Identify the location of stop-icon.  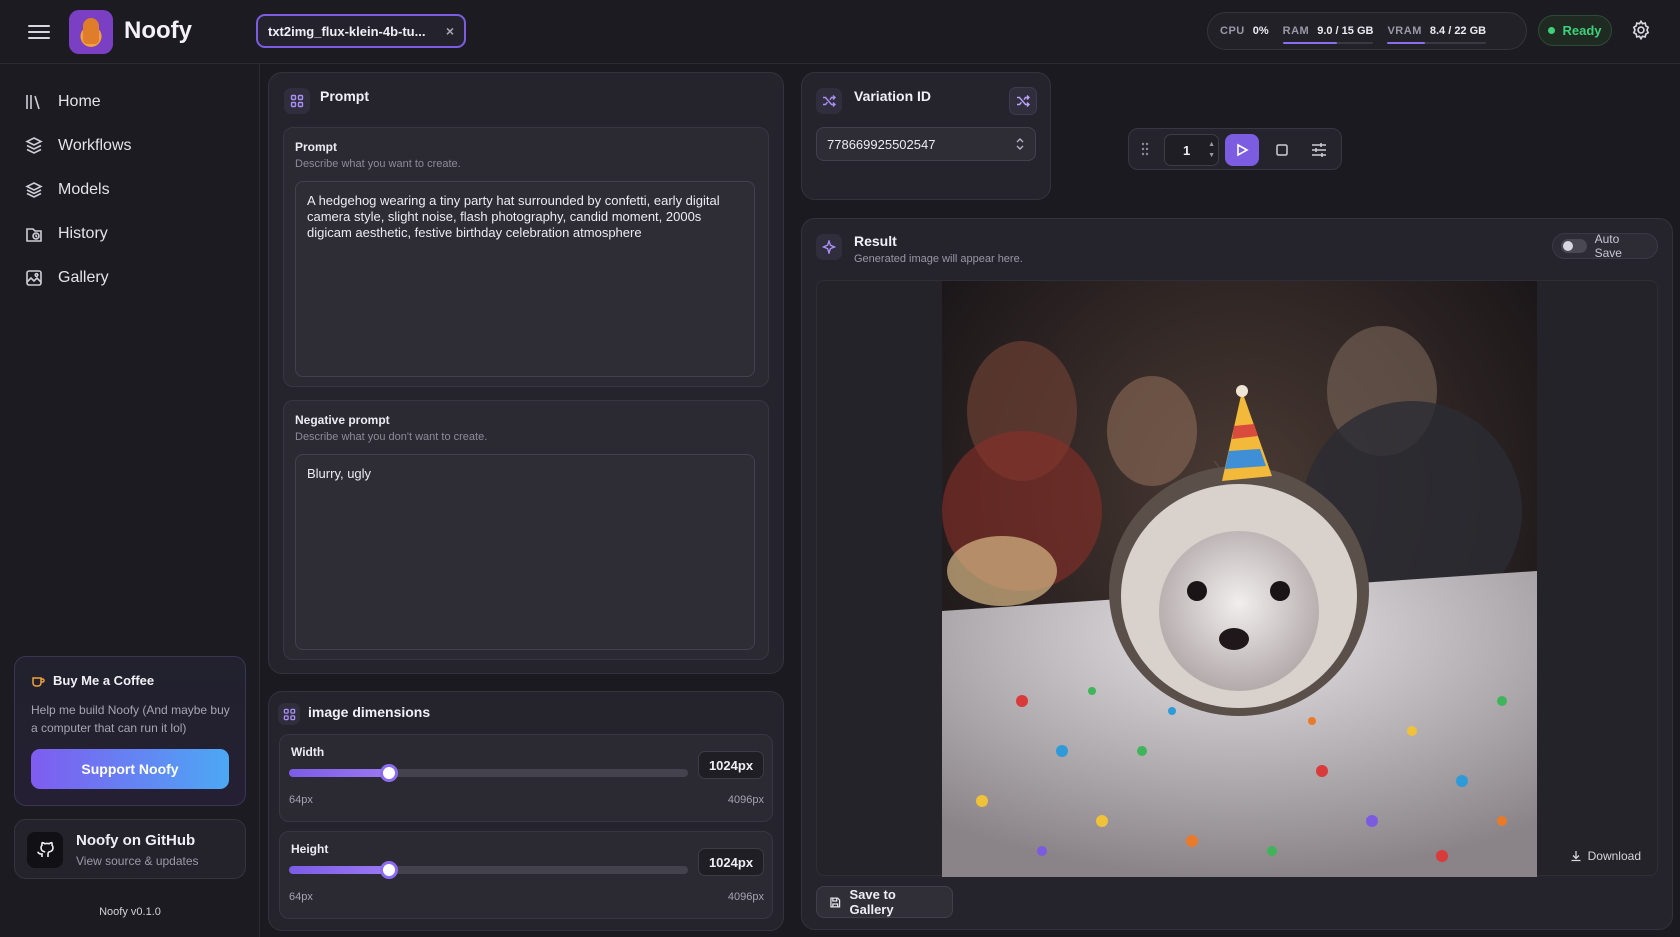
(1282, 150).